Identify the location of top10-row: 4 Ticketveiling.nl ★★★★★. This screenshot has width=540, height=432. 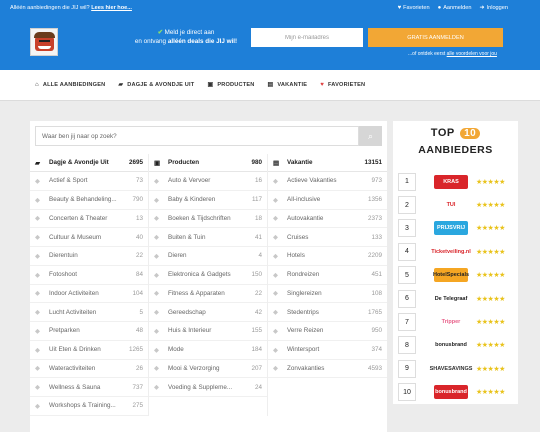
(456, 251).